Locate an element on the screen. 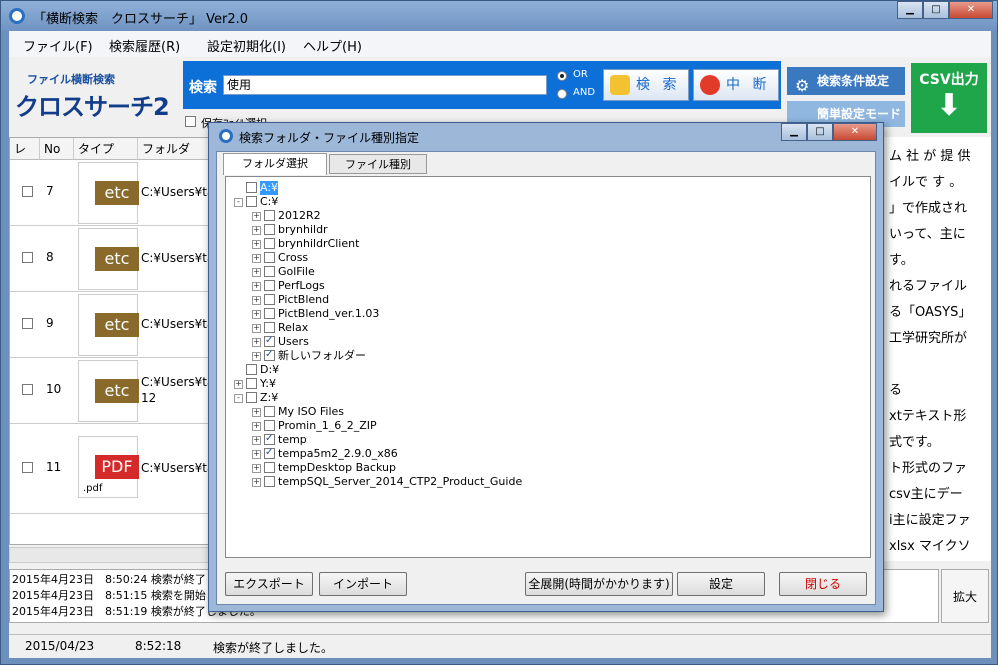 This screenshot has width=998, height=665. minimize-button: ▁ is located at coordinates (910, 10).